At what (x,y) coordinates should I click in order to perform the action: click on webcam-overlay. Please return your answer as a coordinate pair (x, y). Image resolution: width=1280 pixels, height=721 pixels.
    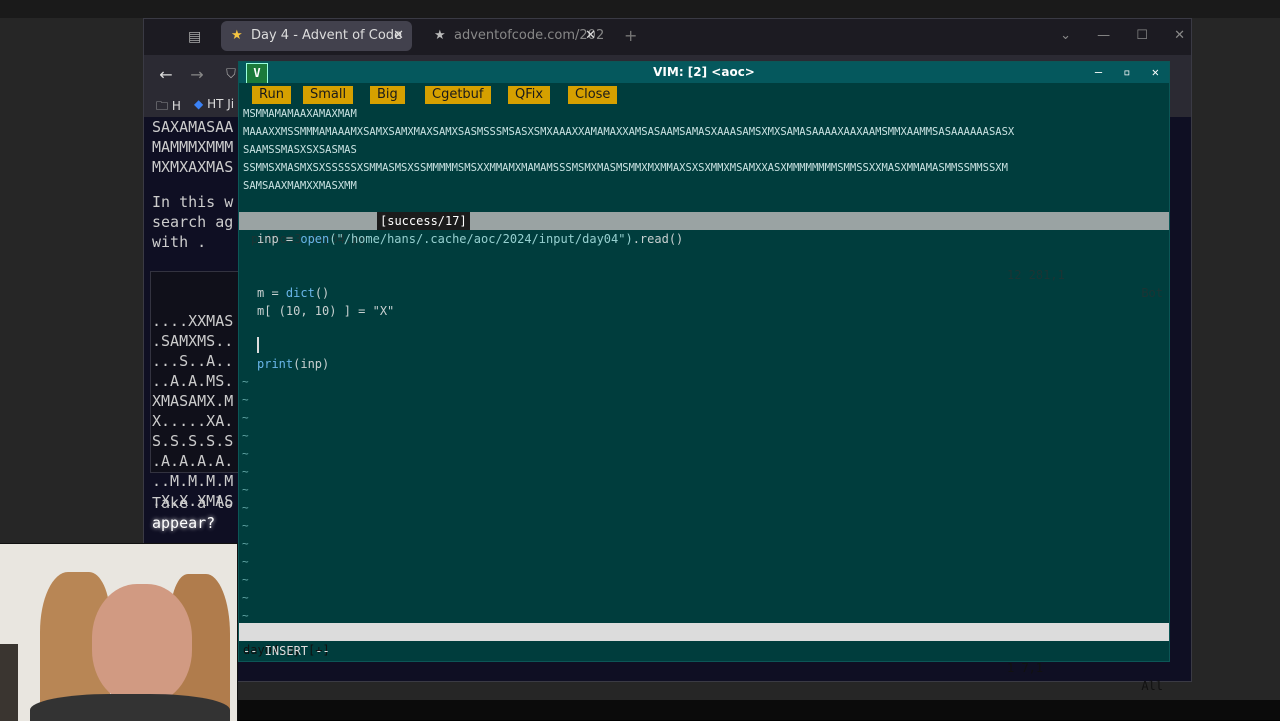
    Looking at the image, I should click on (119, 632).